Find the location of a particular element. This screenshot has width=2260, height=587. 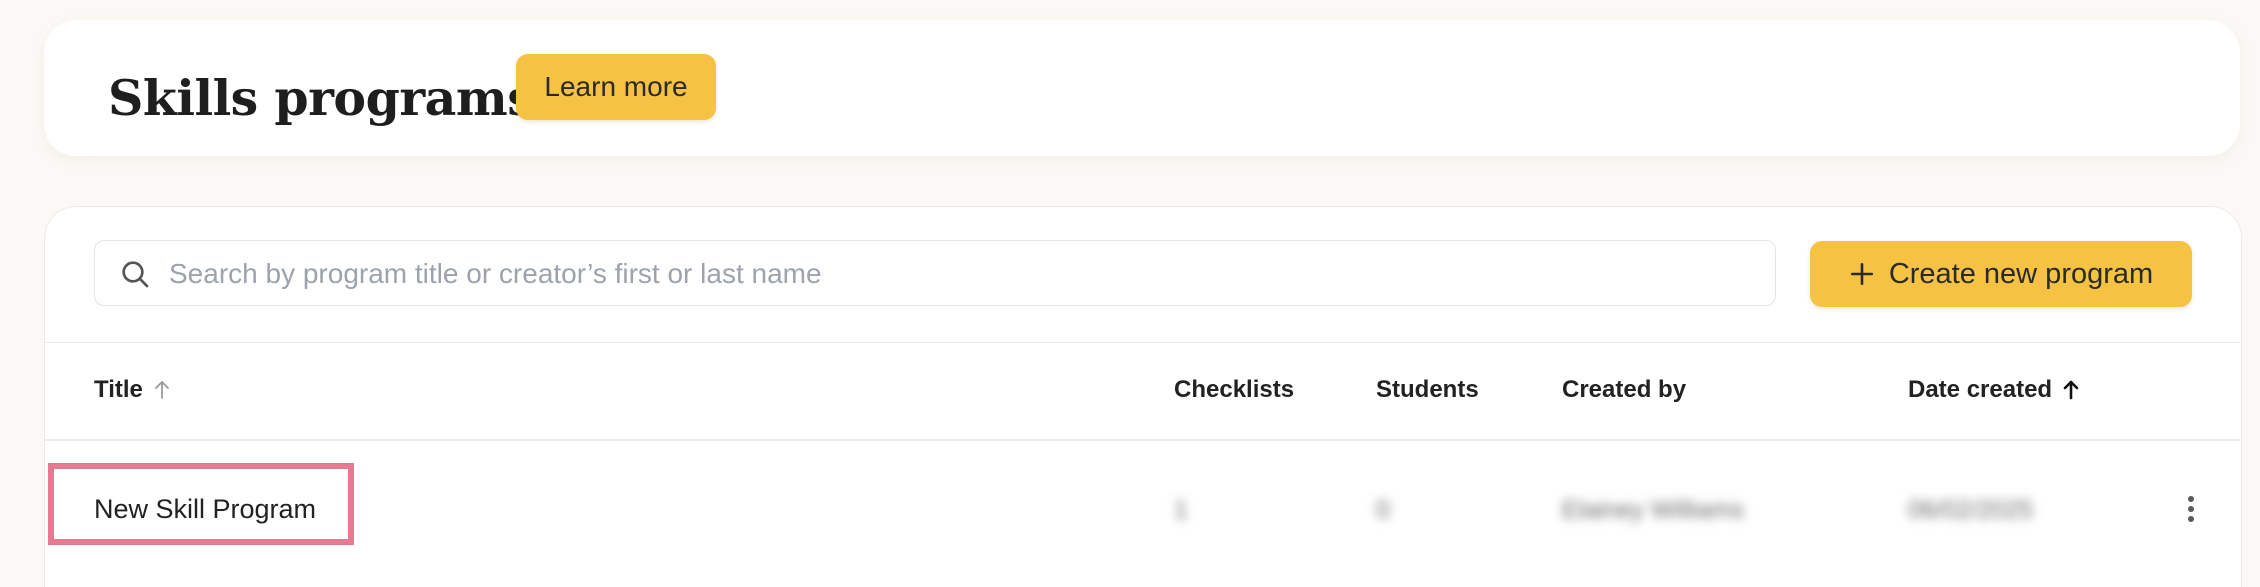

create-new-program-label: Create new program is located at coordinates (2021, 273).